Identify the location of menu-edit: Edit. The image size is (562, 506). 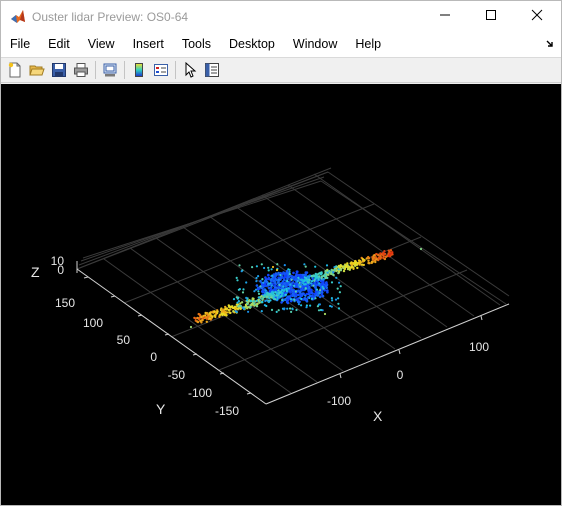
(59, 44).